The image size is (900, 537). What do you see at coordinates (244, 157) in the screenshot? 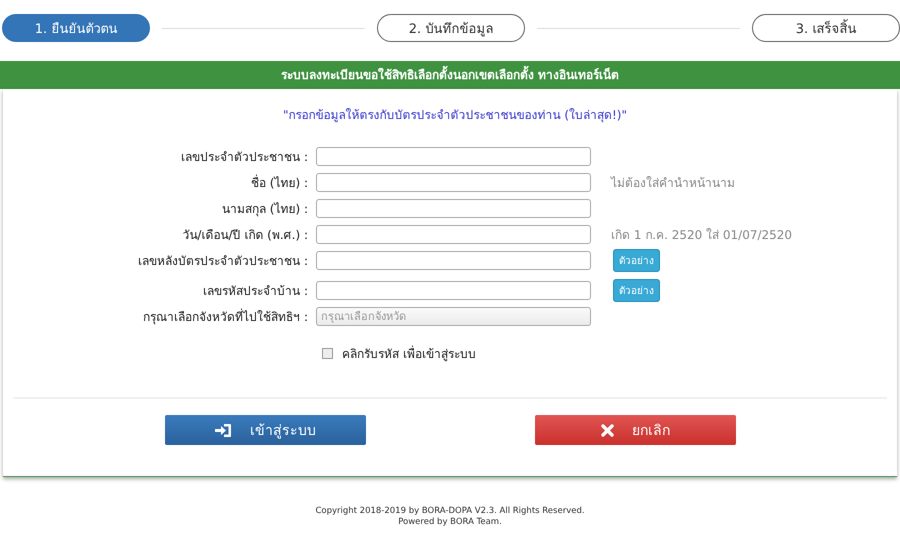
I see `field-label: เลขประจำตัวประชาชน :` at bounding box center [244, 157].